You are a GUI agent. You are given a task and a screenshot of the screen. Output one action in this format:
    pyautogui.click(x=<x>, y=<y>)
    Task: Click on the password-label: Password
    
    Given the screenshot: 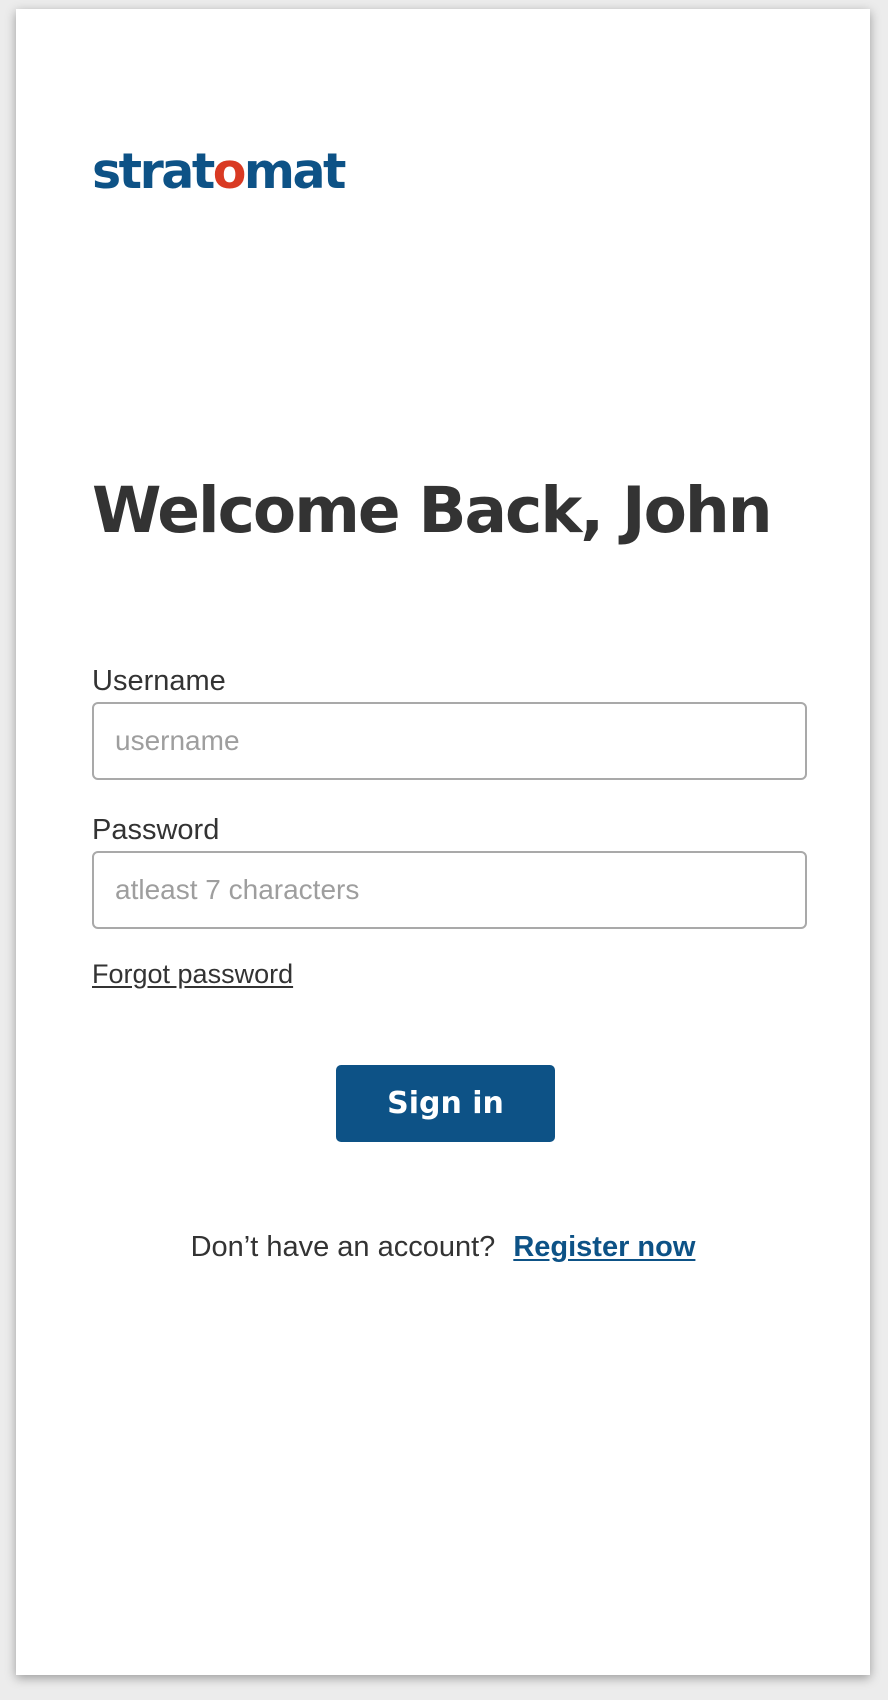 What is the action you would take?
    pyautogui.click(x=156, y=830)
    